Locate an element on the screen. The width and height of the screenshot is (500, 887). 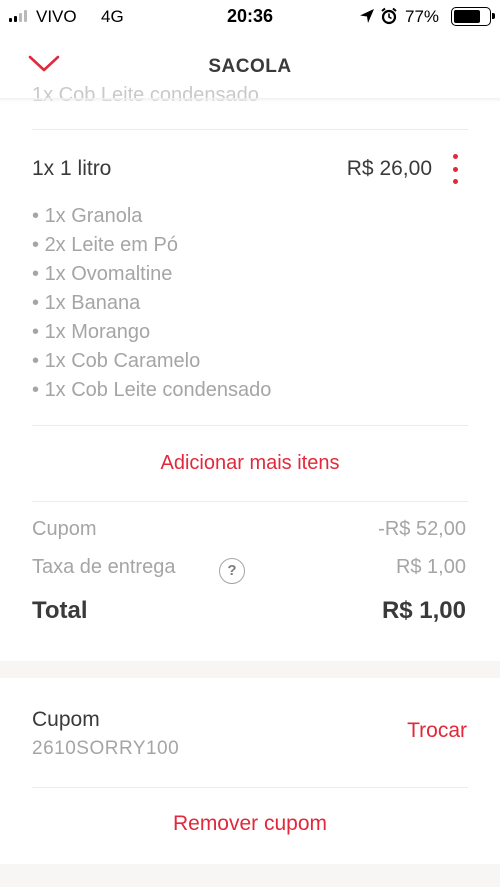
coupon-code: 2610SORRY100 is located at coordinates (106, 748).